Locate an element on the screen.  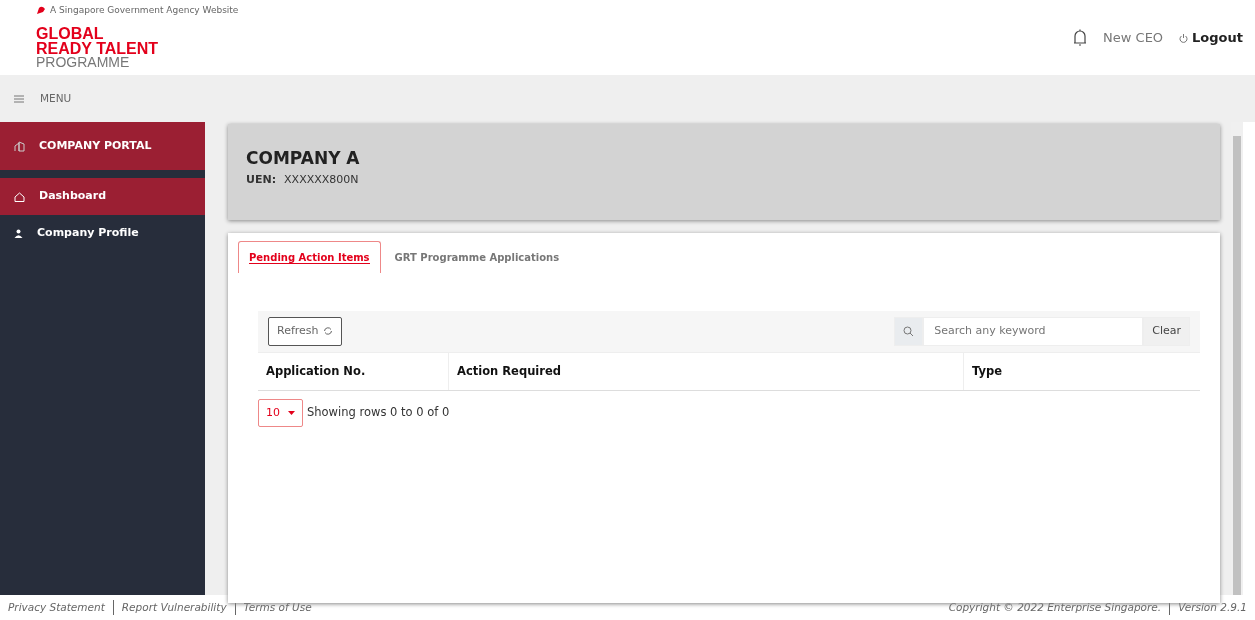
home-icon is located at coordinates (19, 196).